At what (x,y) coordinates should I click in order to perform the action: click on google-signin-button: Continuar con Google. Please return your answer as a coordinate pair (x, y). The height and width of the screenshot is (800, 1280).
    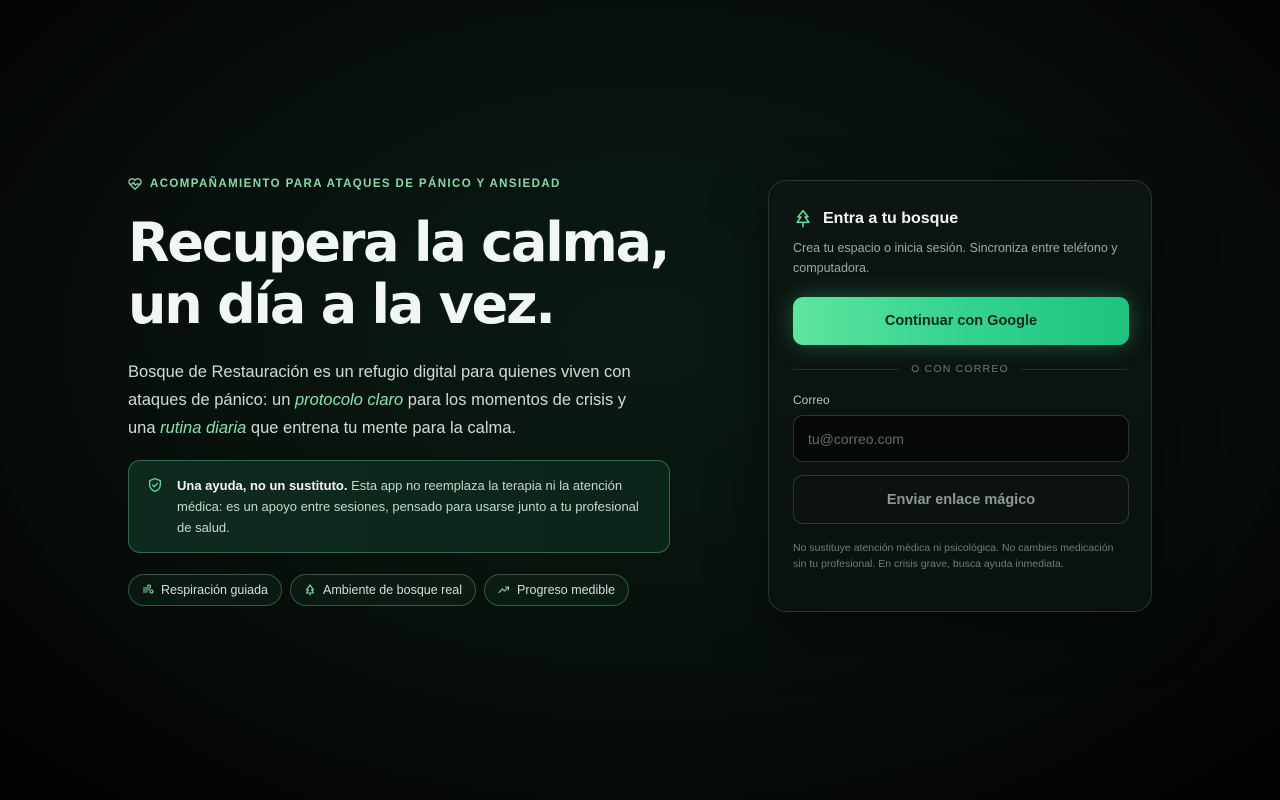
    Looking at the image, I should click on (961, 321).